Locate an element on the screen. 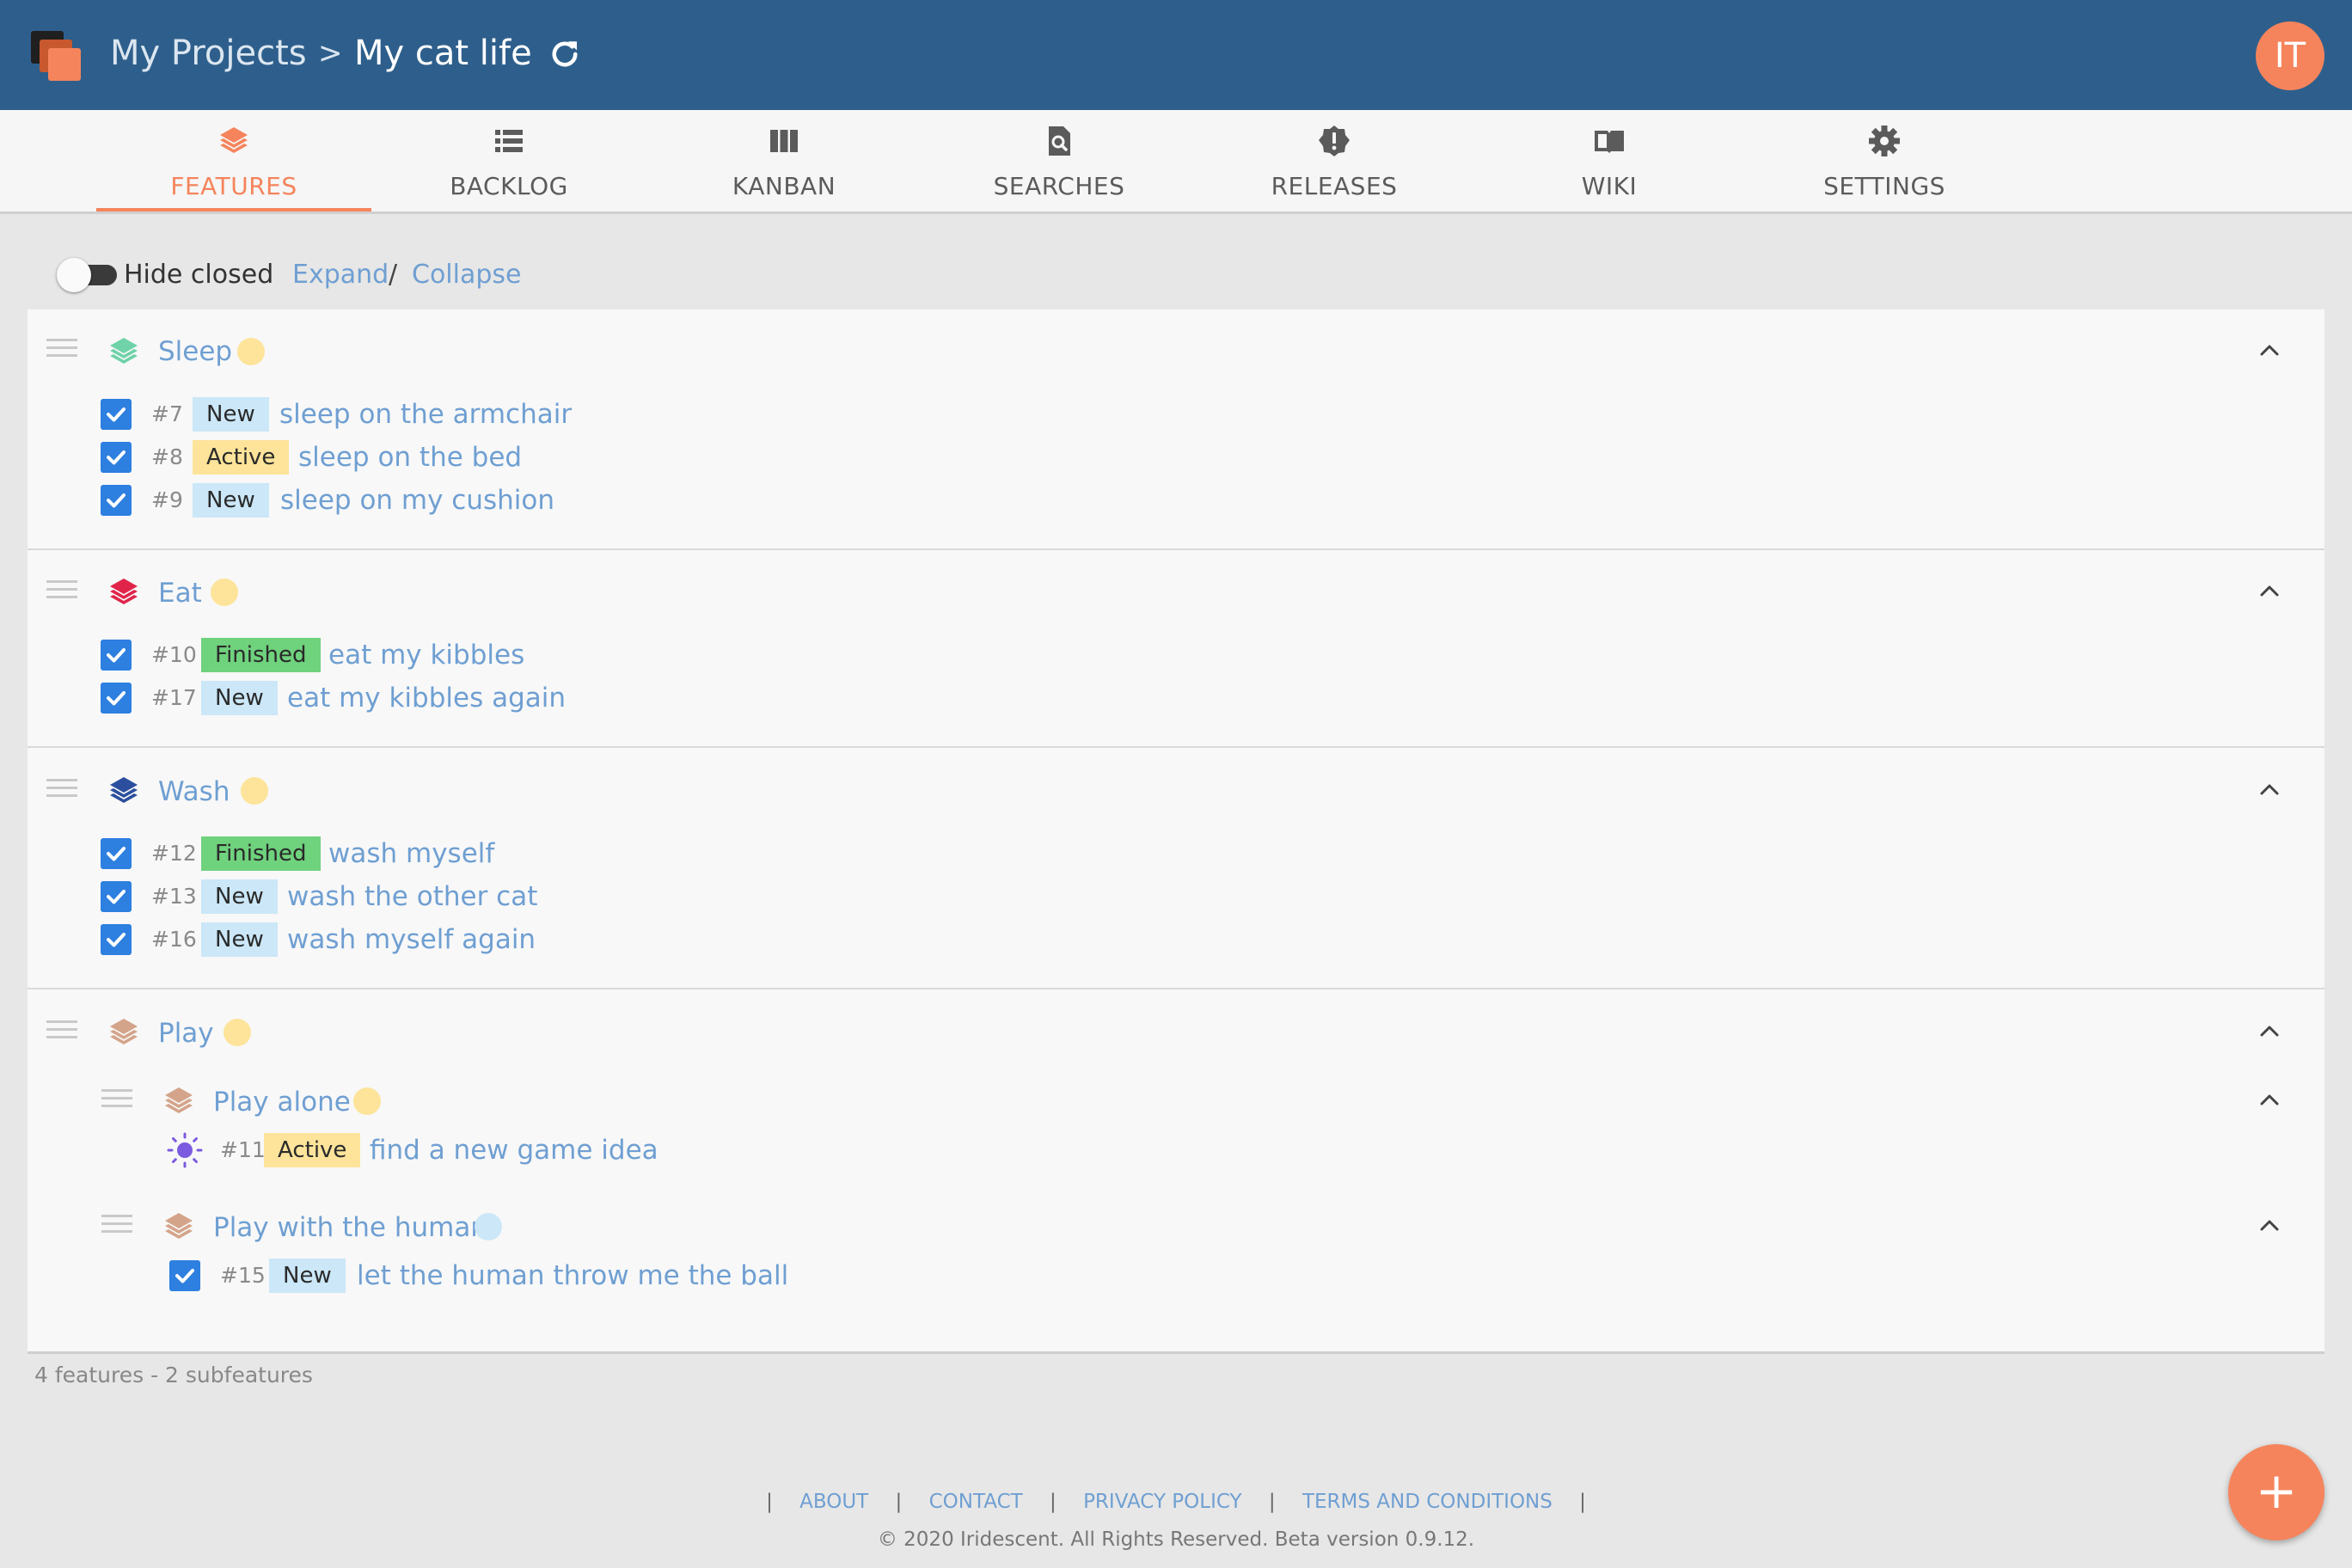  item-title: wash myself is located at coordinates (411, 853).